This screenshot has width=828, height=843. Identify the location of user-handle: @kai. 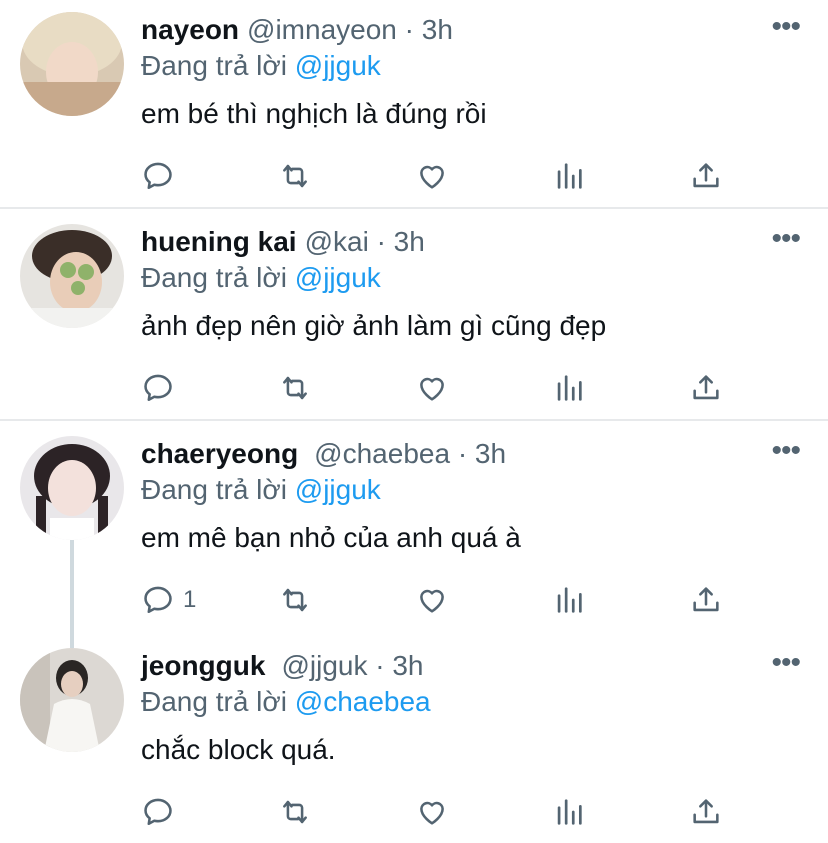
(337, 241).